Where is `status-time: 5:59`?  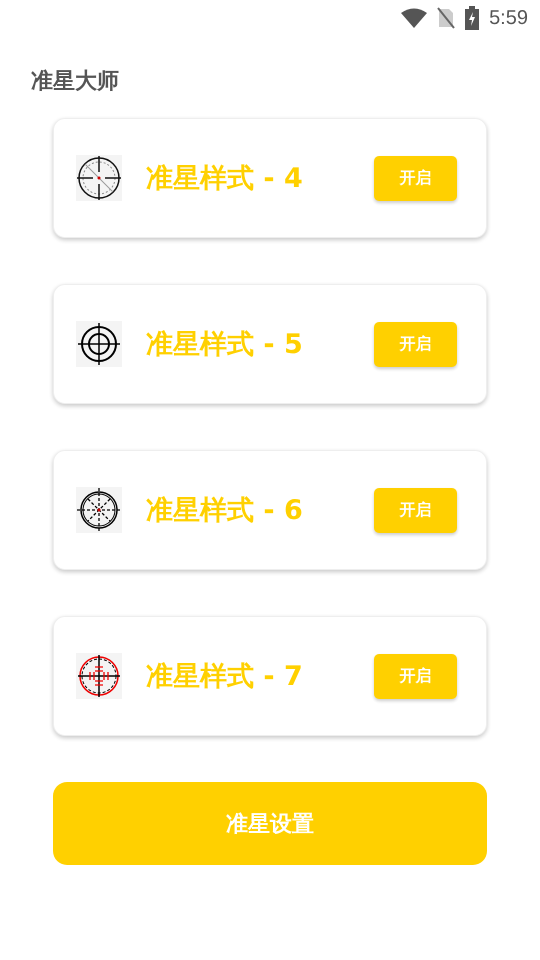
status-time: 5:59 is located at coordinates (508, 18).